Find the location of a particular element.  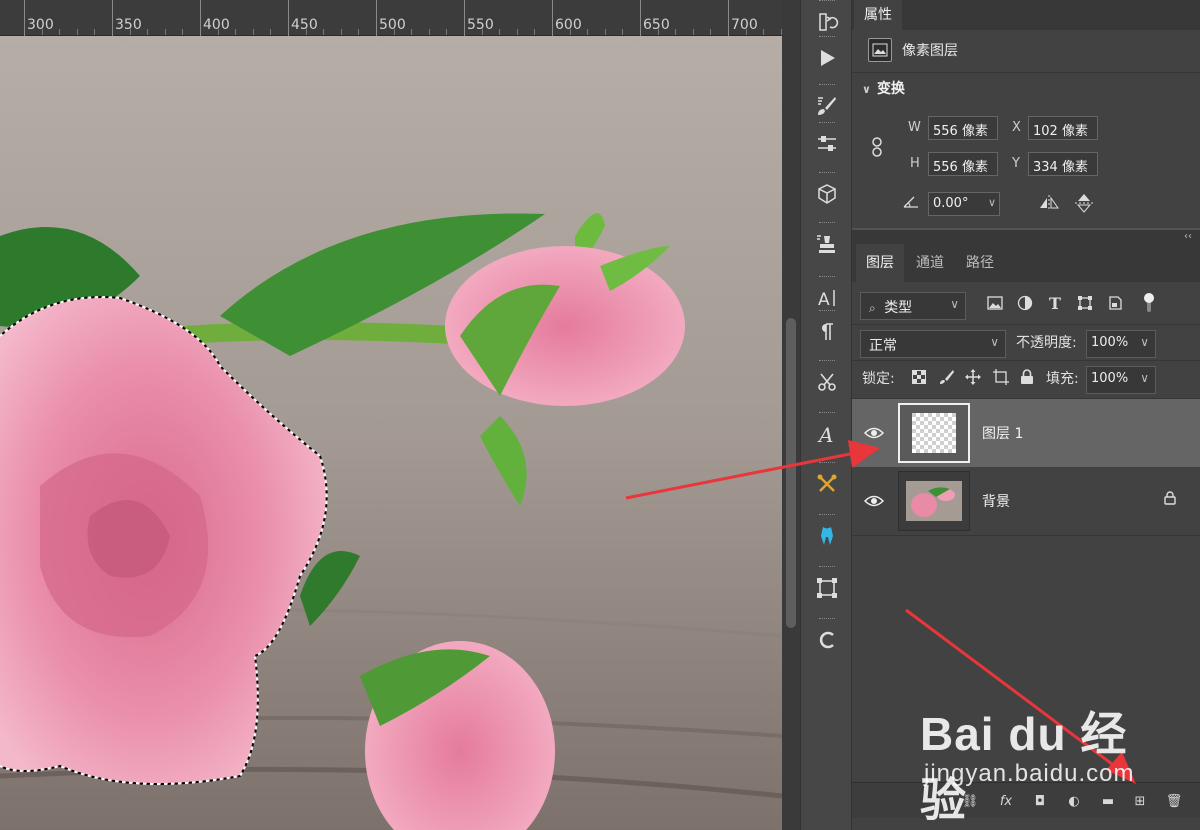

glyph-a-icon: A is located at coordinates (827, 432).